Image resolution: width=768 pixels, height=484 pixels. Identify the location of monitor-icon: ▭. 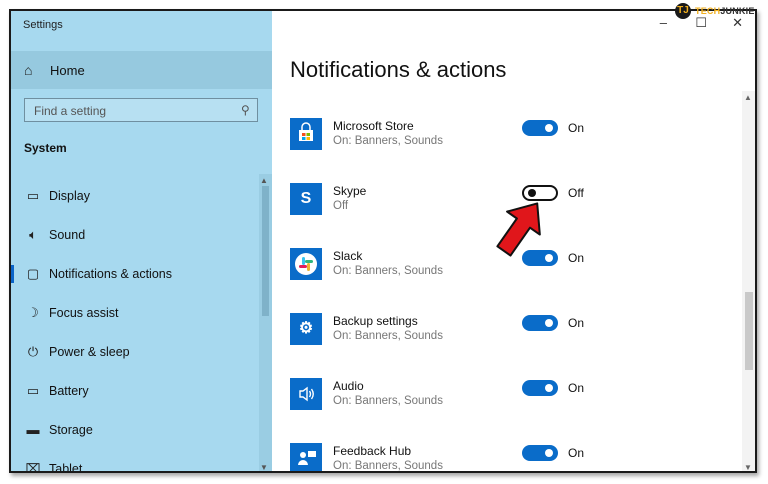
(33, 195).